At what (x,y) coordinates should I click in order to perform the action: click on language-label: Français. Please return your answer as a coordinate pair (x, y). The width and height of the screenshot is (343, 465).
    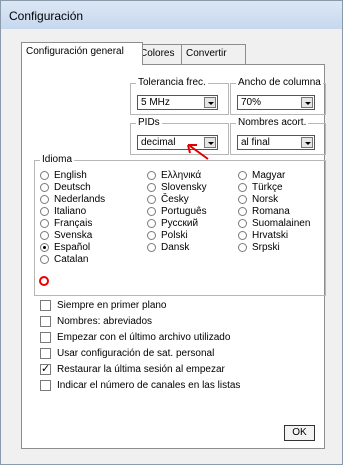
    Looking at the image, I should click on (73, 223).